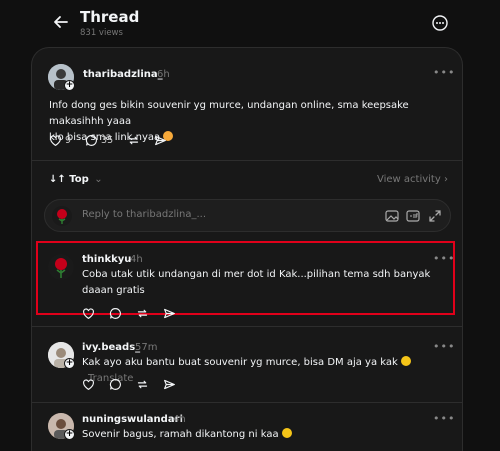 The height and width of the screenshot is (451, 500). I want to click on reply-text-line1: Sovenir bagus, ramah dikantong ni kaa, so click(180, 434).